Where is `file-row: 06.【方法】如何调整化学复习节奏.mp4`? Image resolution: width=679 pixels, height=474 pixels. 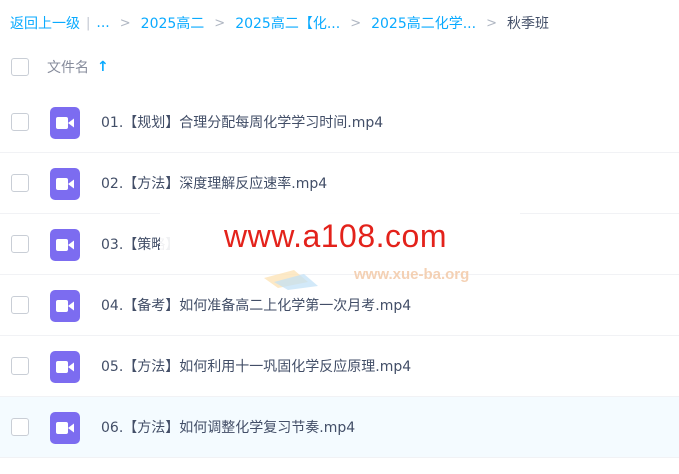 file-row: 06.【方法】如何调整化学复习节奏.mp4 is located at coordinates (339, 427).